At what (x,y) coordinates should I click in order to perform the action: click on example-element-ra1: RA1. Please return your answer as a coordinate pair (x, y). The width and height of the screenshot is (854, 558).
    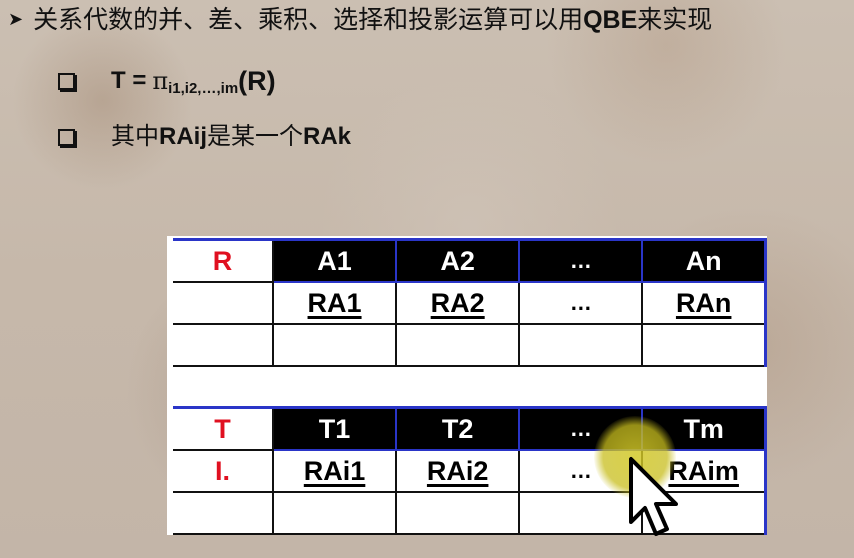
    Looking at the image, I should click on (334, 303).